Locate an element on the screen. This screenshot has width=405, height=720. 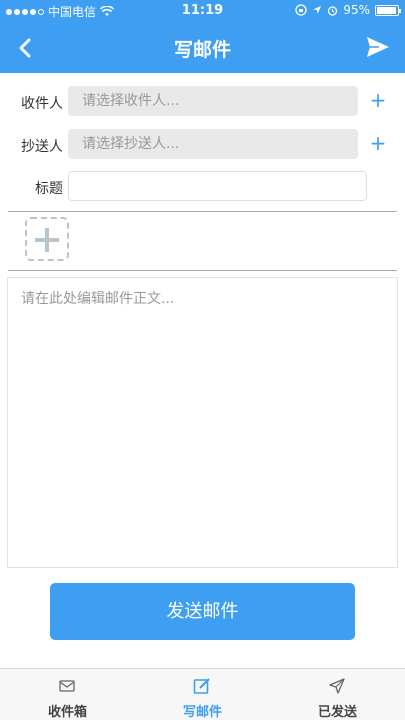
tab-compose-label: 写邮件 is located at coordinates (202, 712).